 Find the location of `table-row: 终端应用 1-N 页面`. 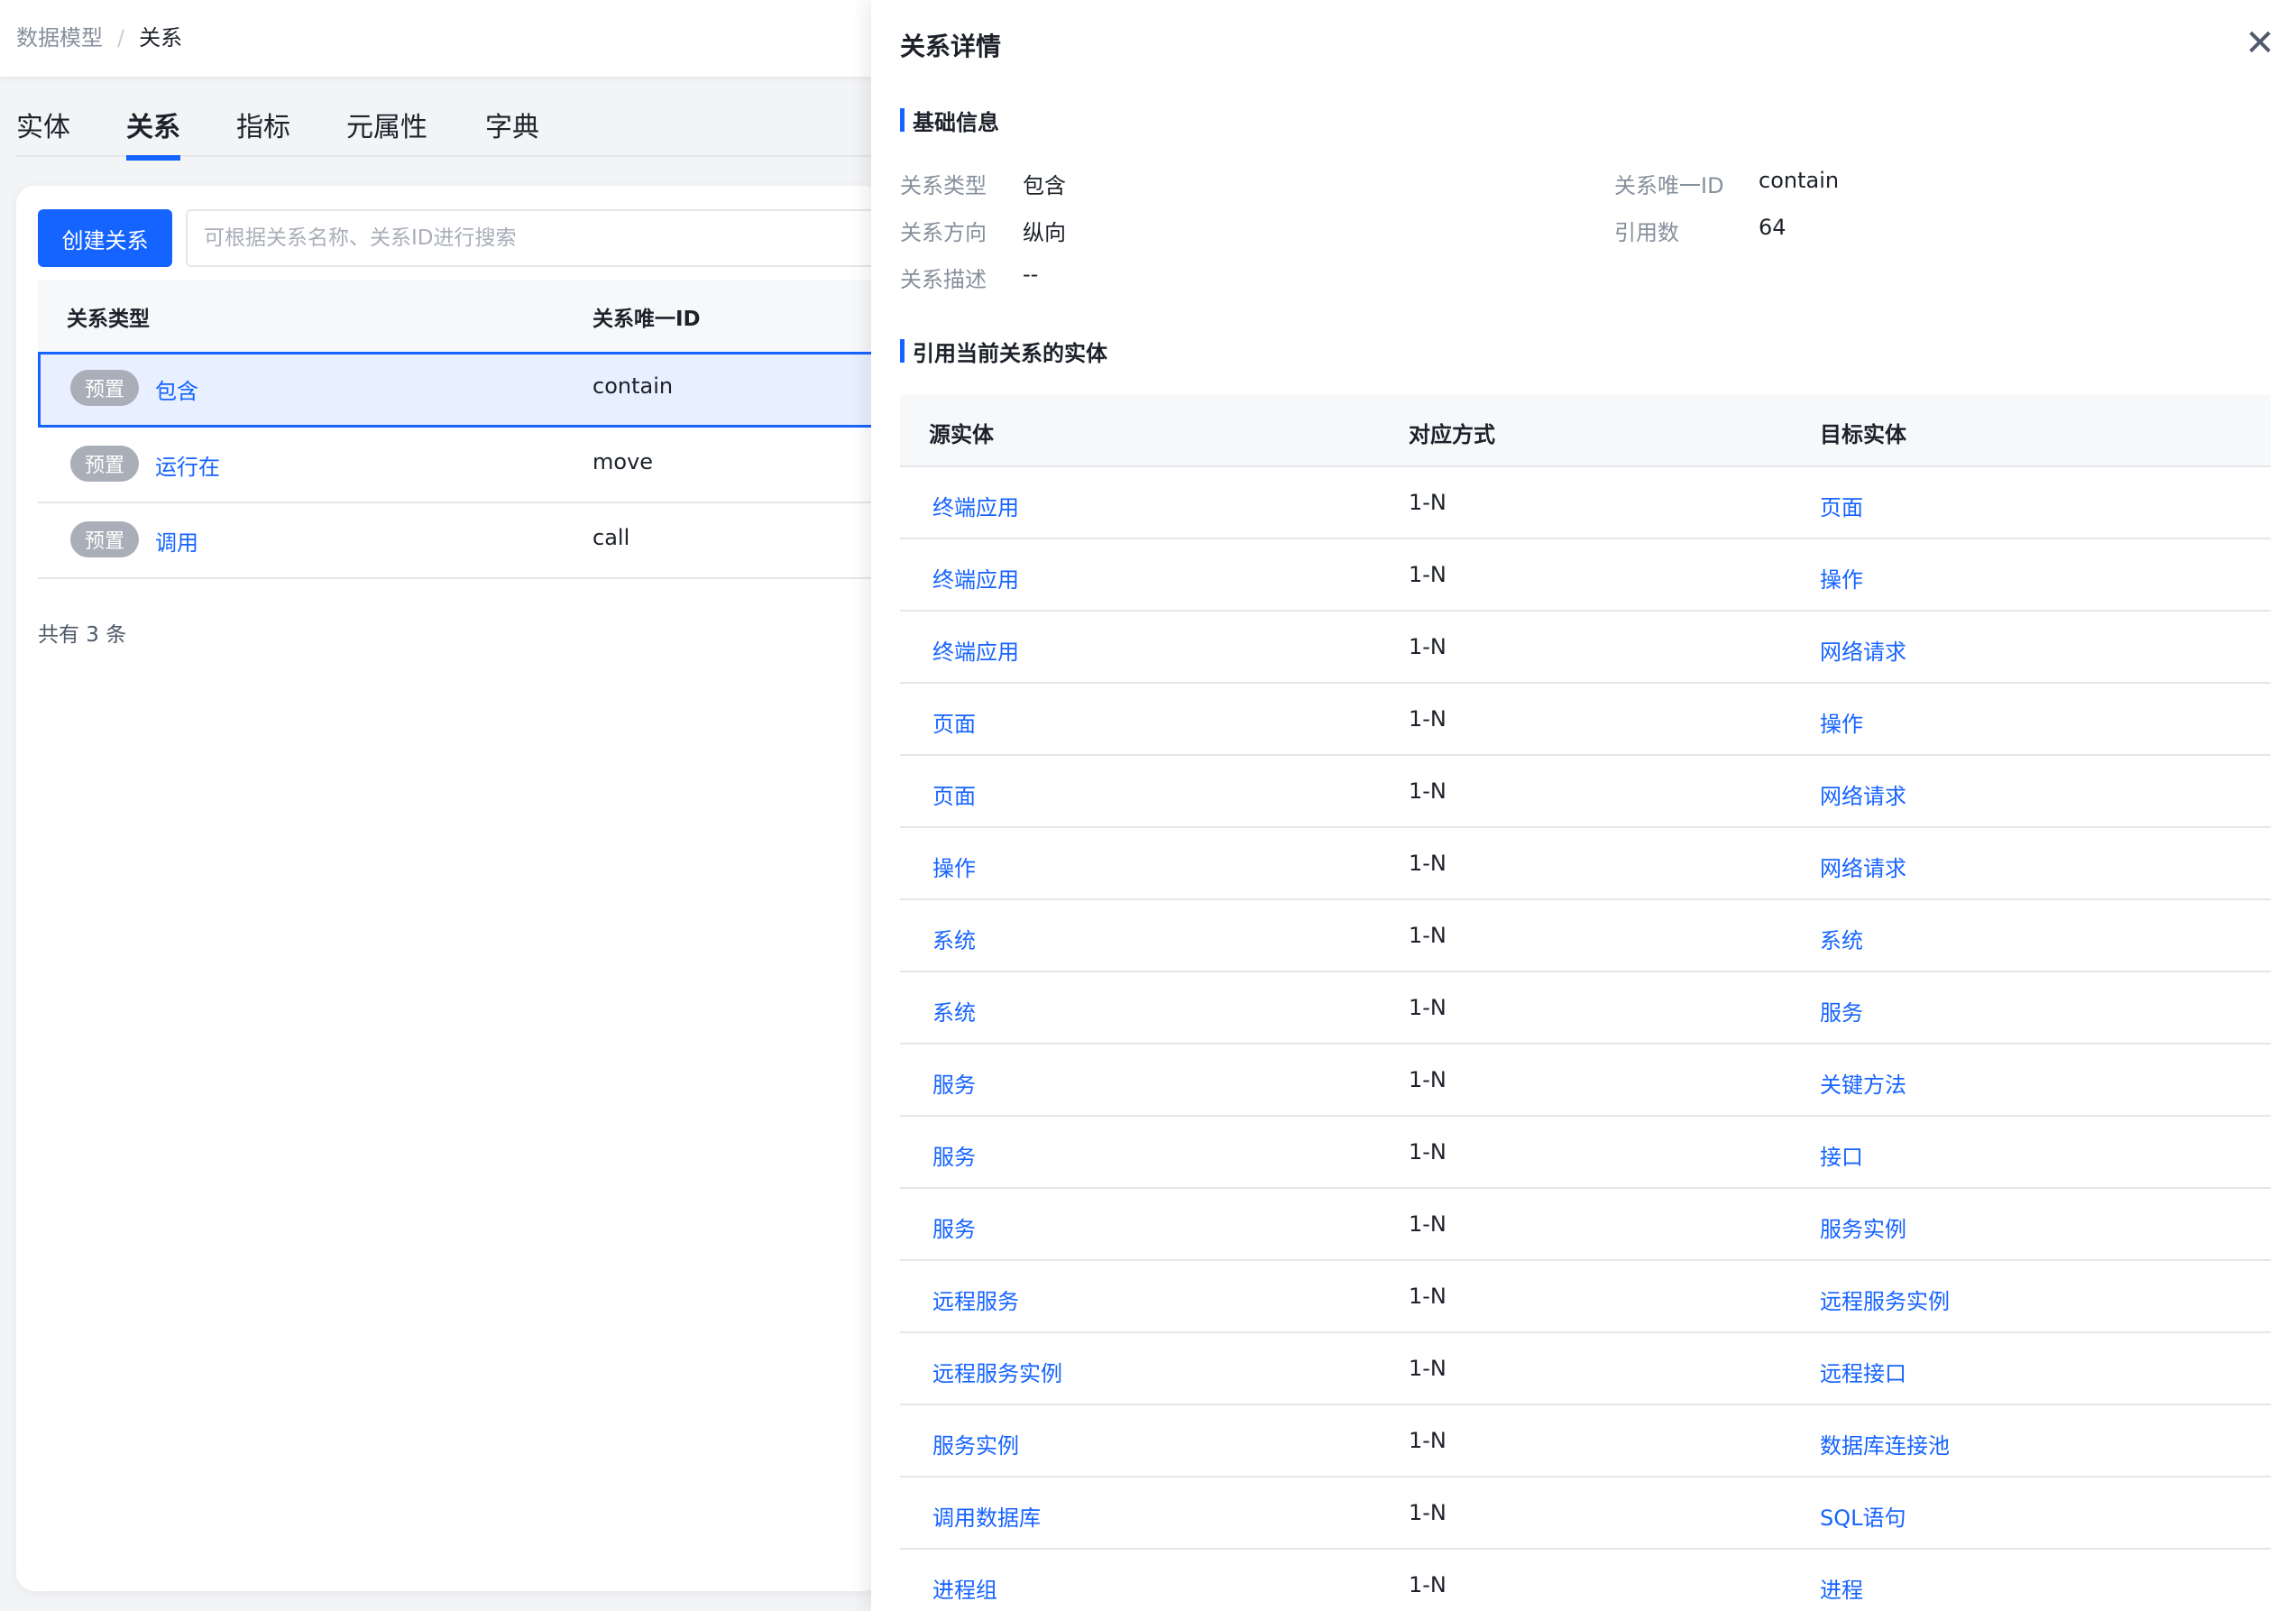

table-row: 终端应用 1-N 页面 is located at coordinates (1585, 503).